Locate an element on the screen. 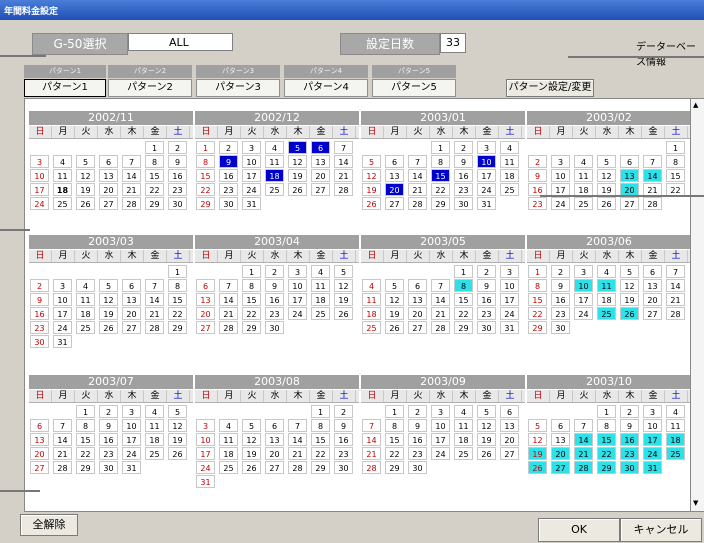 The width and height of the screenshot is (704, 543). scroll-up-icon: ▲ is located at coordinates (695, 105).